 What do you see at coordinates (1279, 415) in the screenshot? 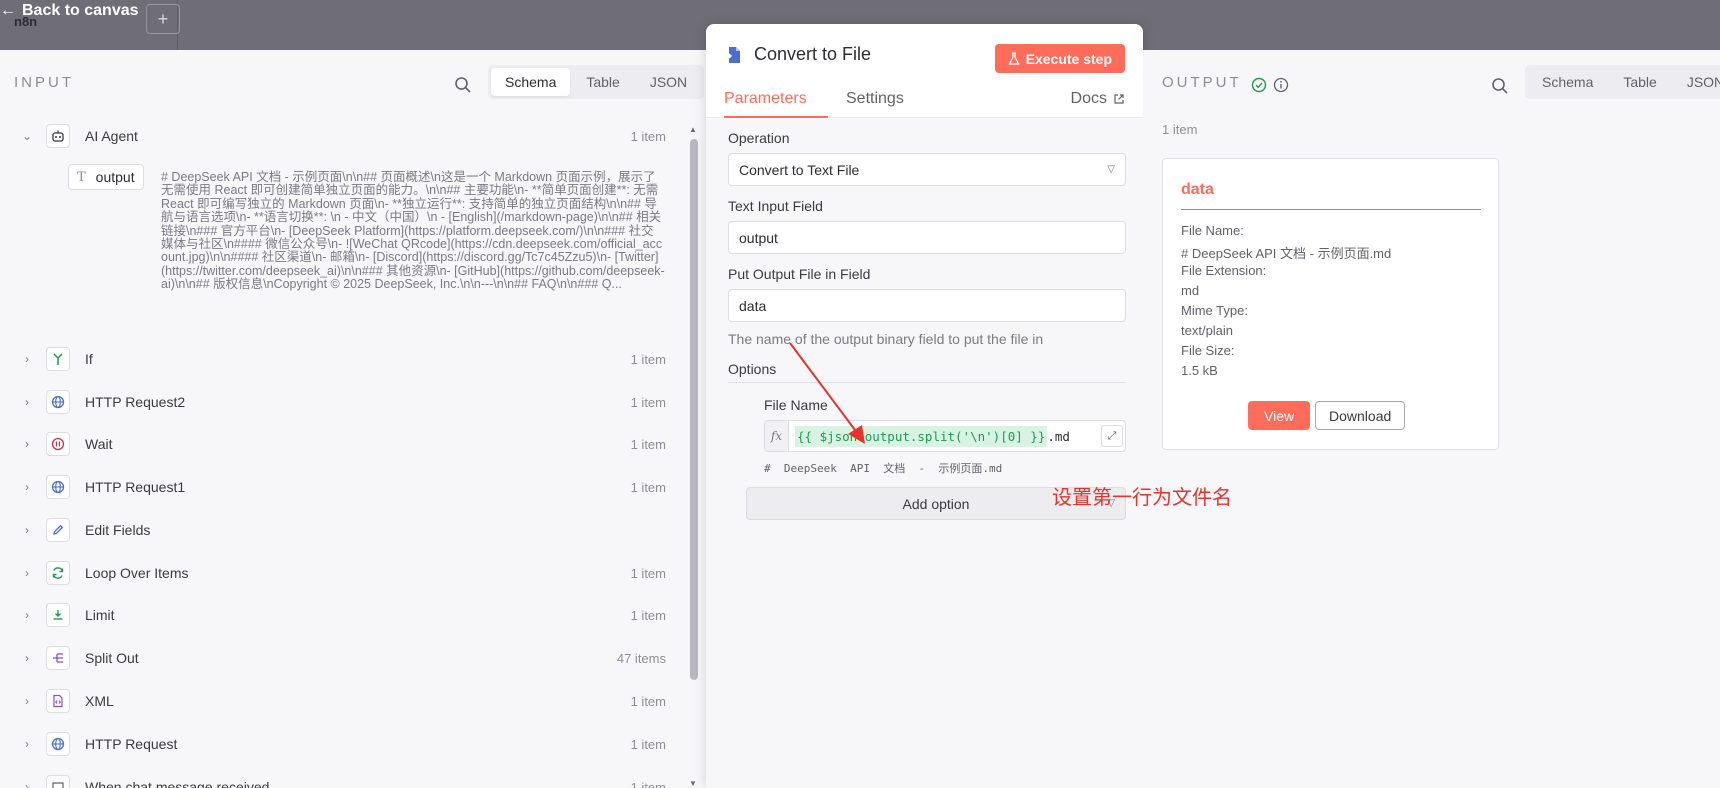
I see `view-file-button: View` at bounding box center [1279, 415].